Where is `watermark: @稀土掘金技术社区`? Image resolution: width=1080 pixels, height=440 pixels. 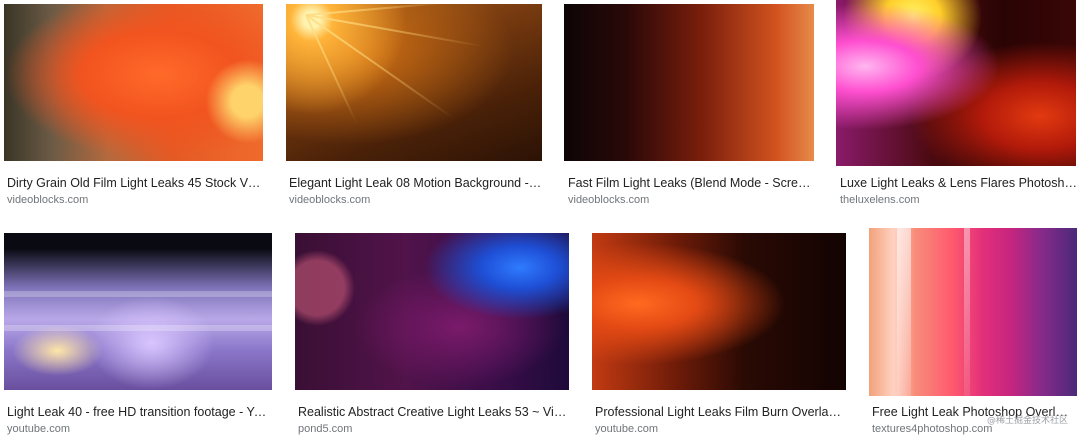
watermark: @稀土掘金技术社区 is located at coordinates (1027, 421).